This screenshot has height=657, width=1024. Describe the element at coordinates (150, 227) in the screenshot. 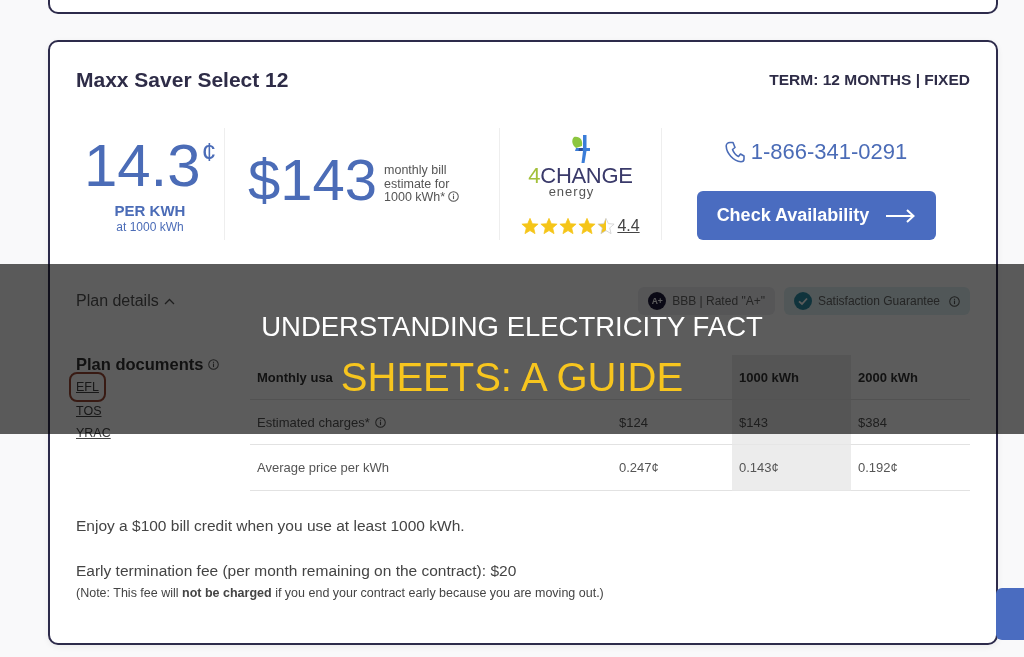

I see `rate-basis: at 1000 kWh` at that location.